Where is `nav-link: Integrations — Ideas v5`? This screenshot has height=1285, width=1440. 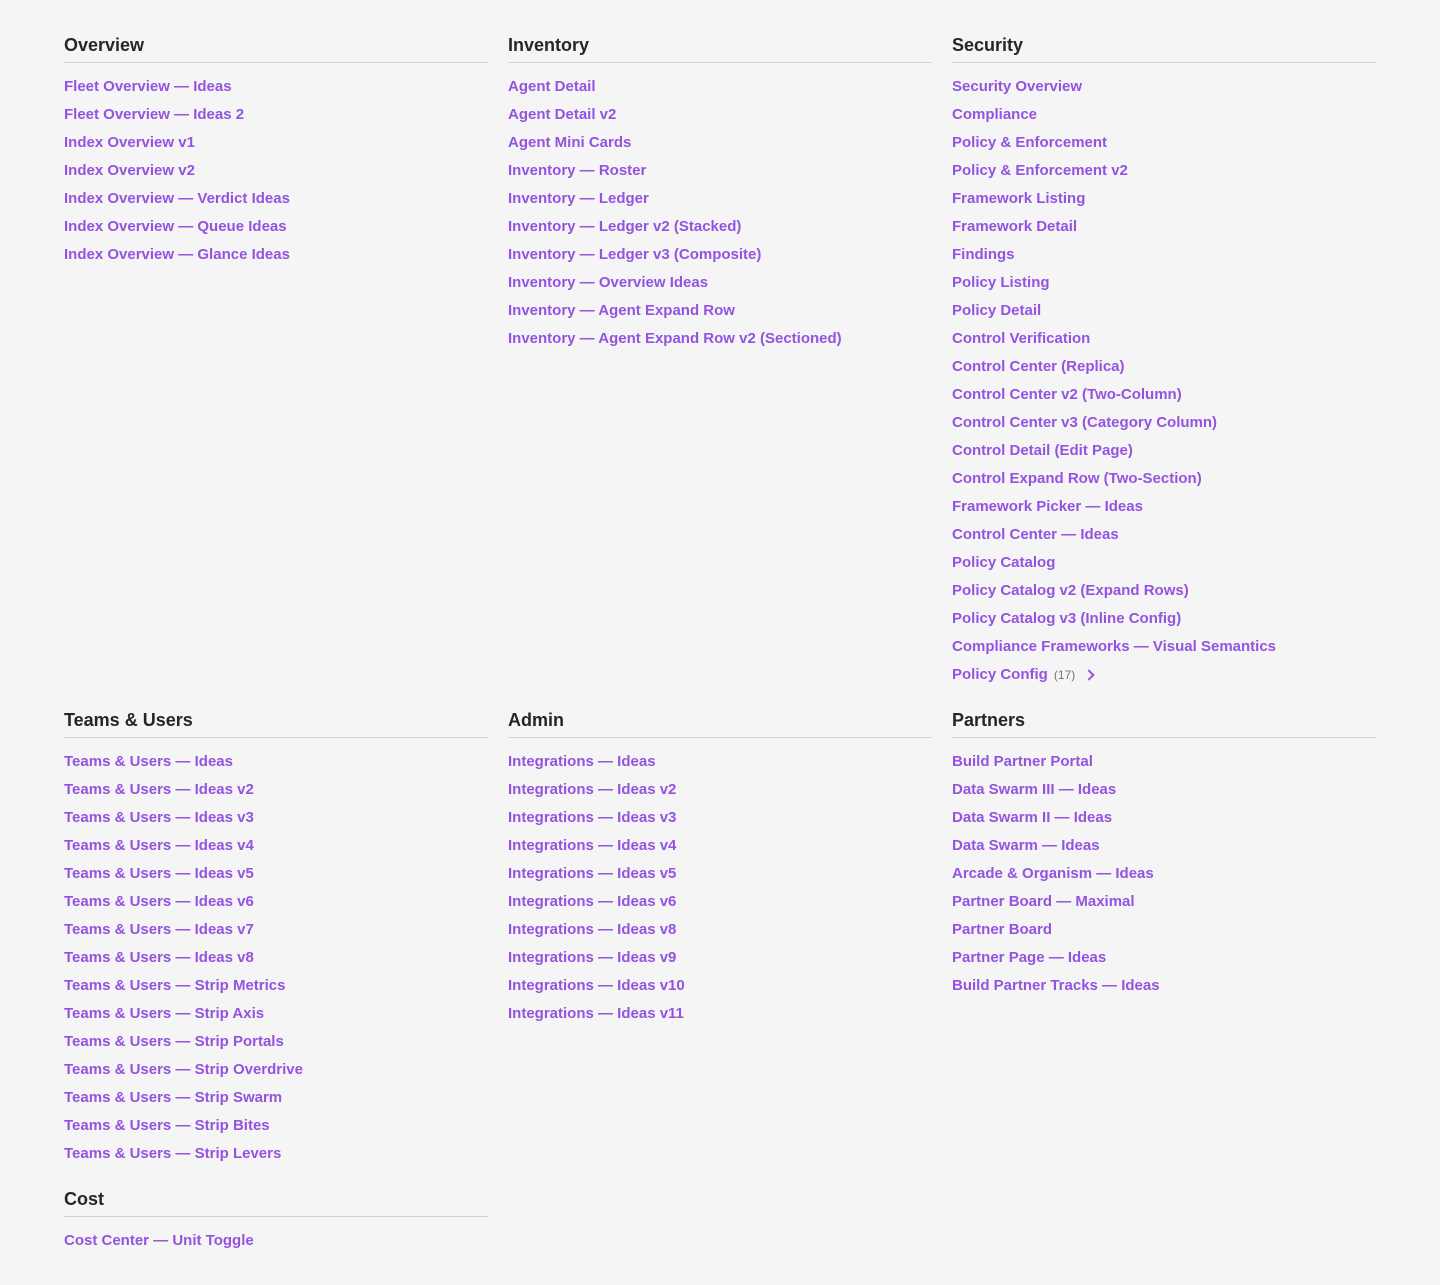 nav-link: Integrations — Ideas v5 is located at coordinates (592, 874).